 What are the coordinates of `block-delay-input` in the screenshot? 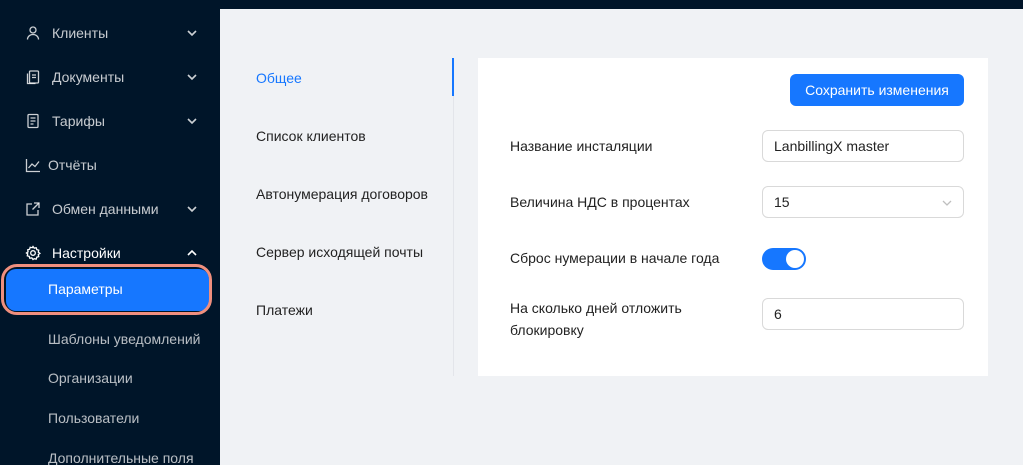 It's located at (863, 314).